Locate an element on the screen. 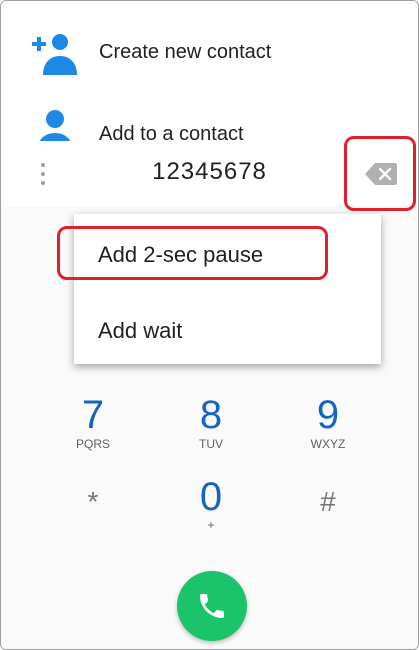 Image resolution: width=419 pixels, height=650 pixels. key-digit: 7 is located at coordinates (93, 415).